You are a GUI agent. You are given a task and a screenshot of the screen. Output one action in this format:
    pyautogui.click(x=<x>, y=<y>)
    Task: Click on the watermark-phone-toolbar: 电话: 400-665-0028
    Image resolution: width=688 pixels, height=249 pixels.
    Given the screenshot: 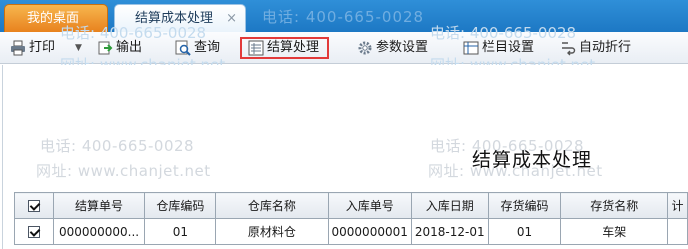 What is the action you would take?
    pyautogui.click(x=133, y=33)
    